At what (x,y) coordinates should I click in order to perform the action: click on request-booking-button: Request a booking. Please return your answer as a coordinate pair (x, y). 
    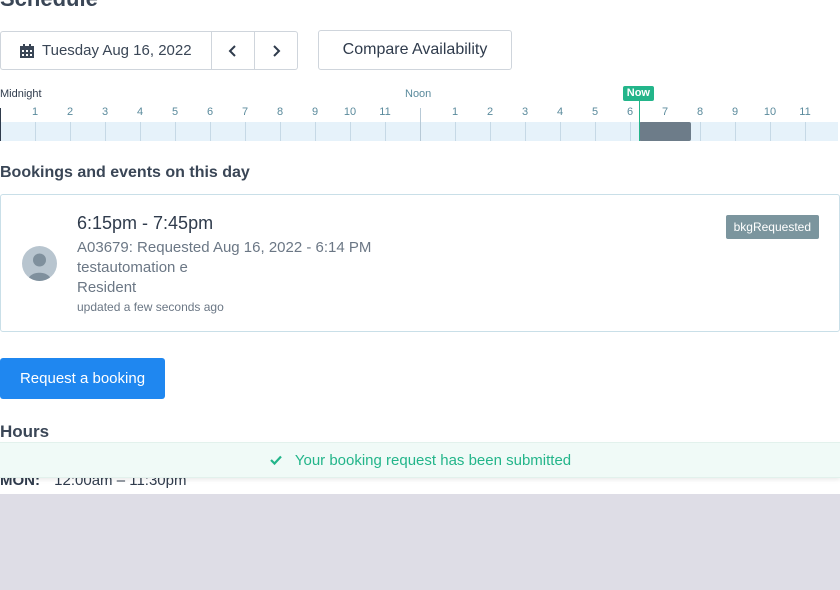
    Looking at the image, I should click on (82, 378).